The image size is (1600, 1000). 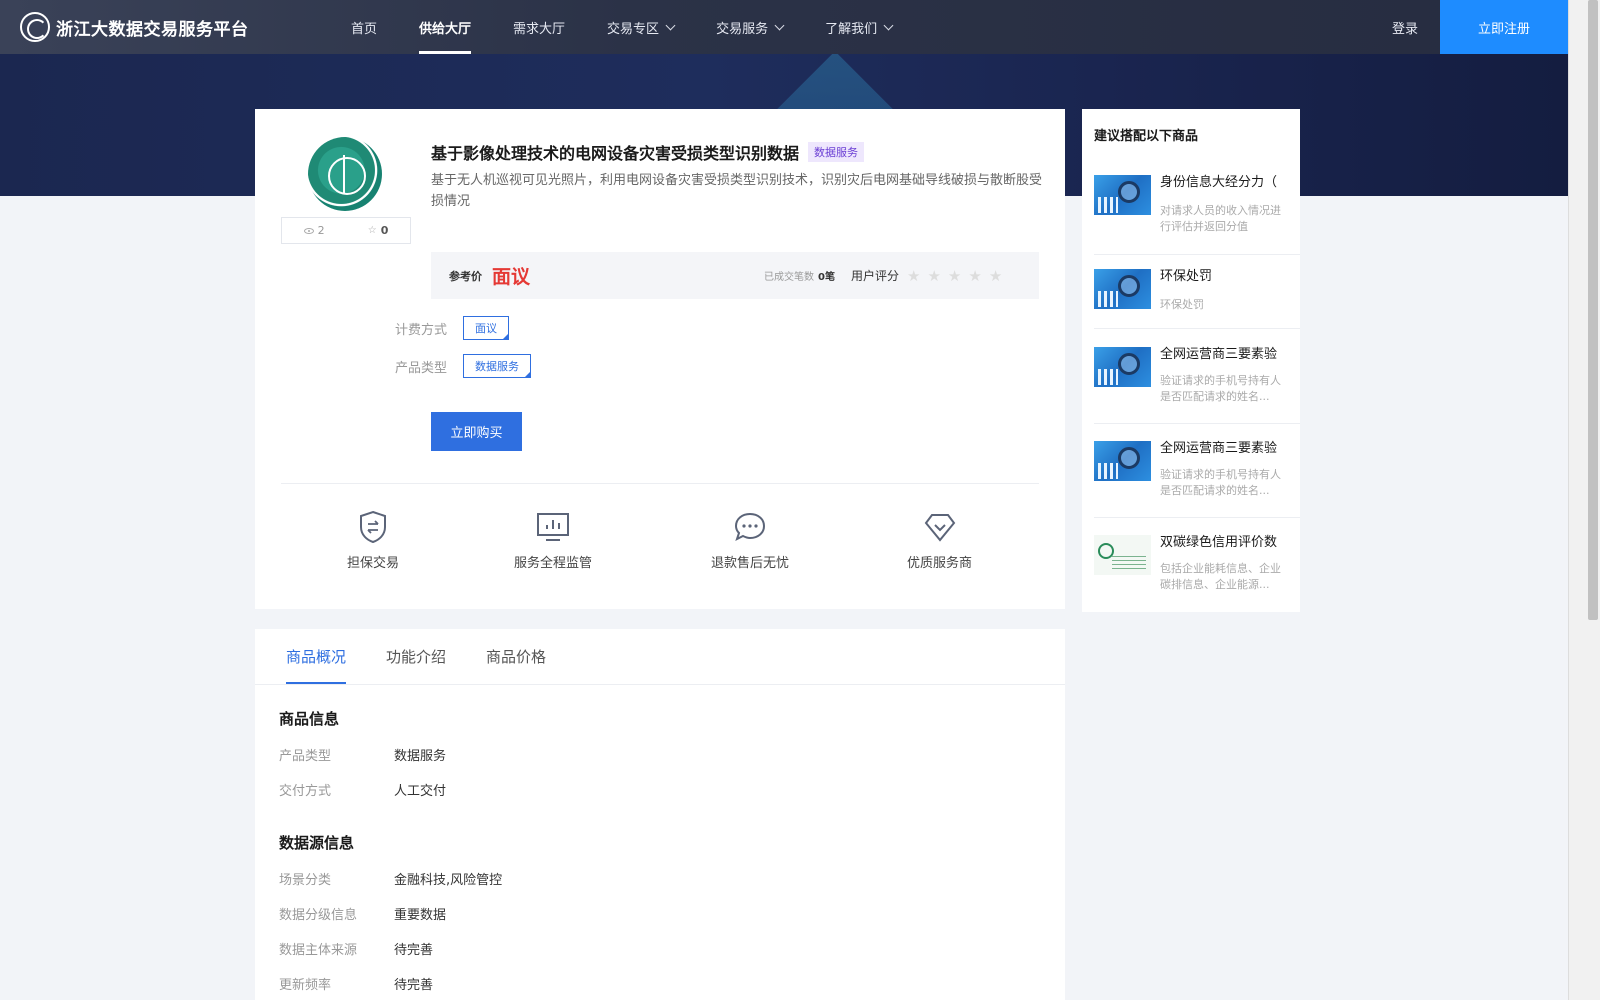 What do you see at coordinates (390, 878) in the screenshot?
I see `info-row: 场景分类 金融科技,风险管控` at bounding box center [390, 878].